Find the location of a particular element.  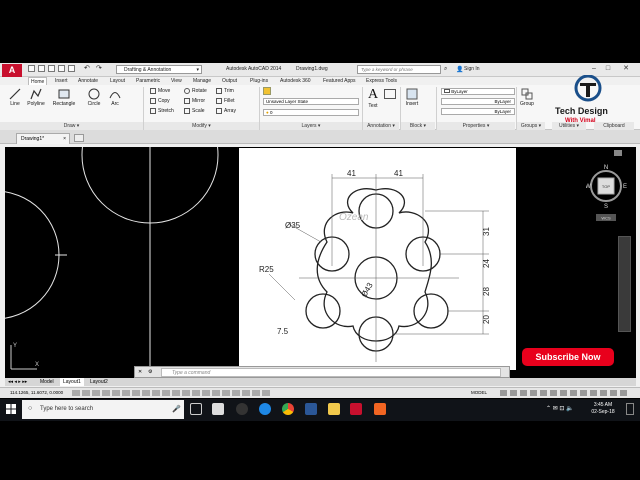

system-clock: 3:45 AM 02-Sep-18 is located at coordinates (603, 409).